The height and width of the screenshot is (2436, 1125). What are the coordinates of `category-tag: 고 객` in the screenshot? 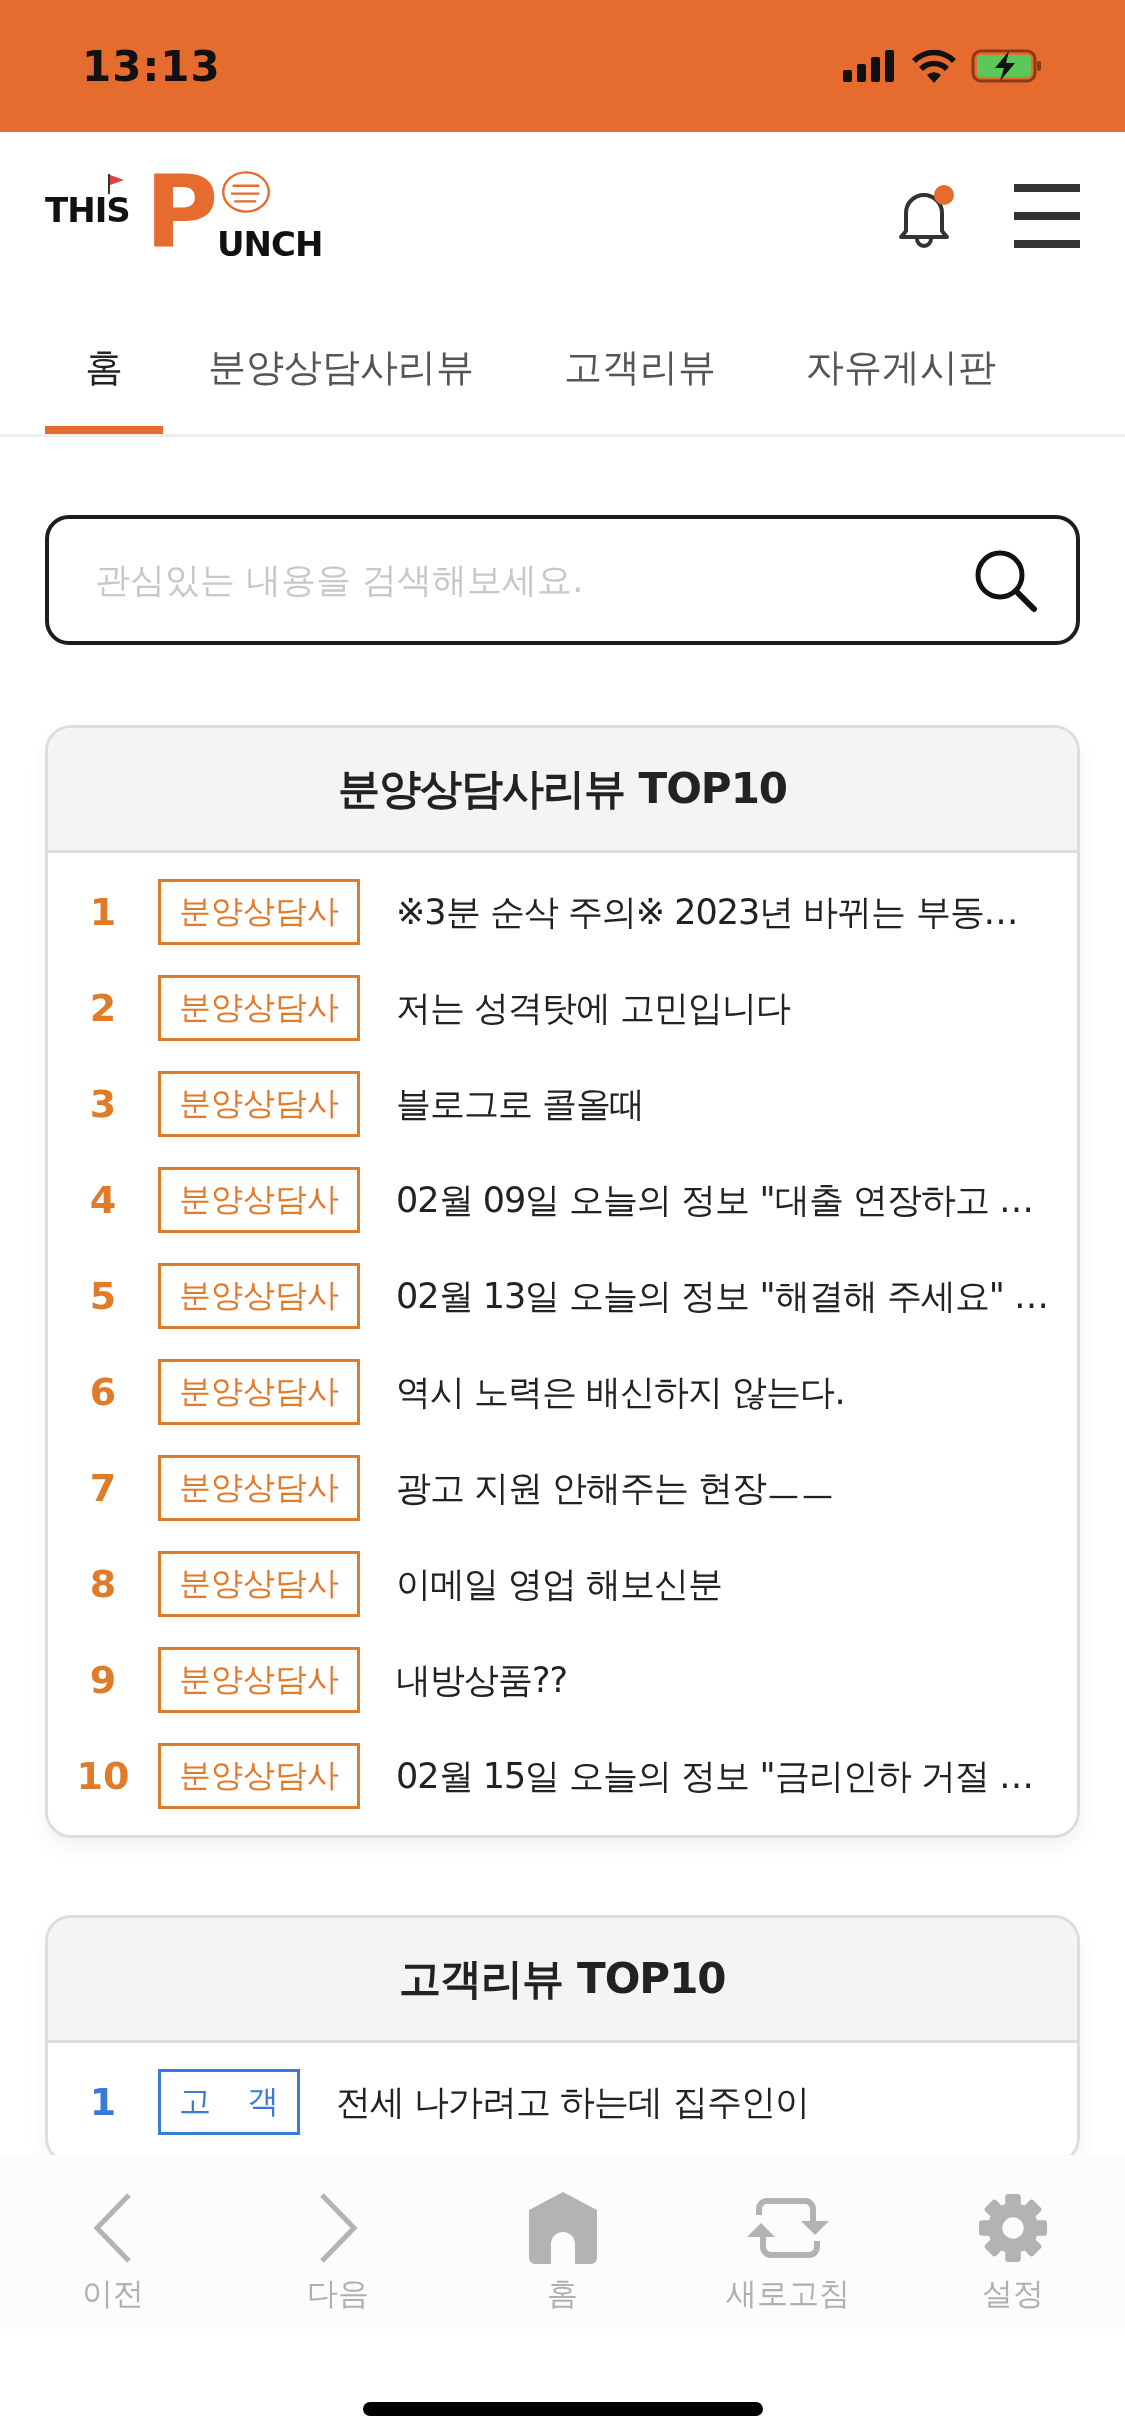 It's located at (229, 2102).